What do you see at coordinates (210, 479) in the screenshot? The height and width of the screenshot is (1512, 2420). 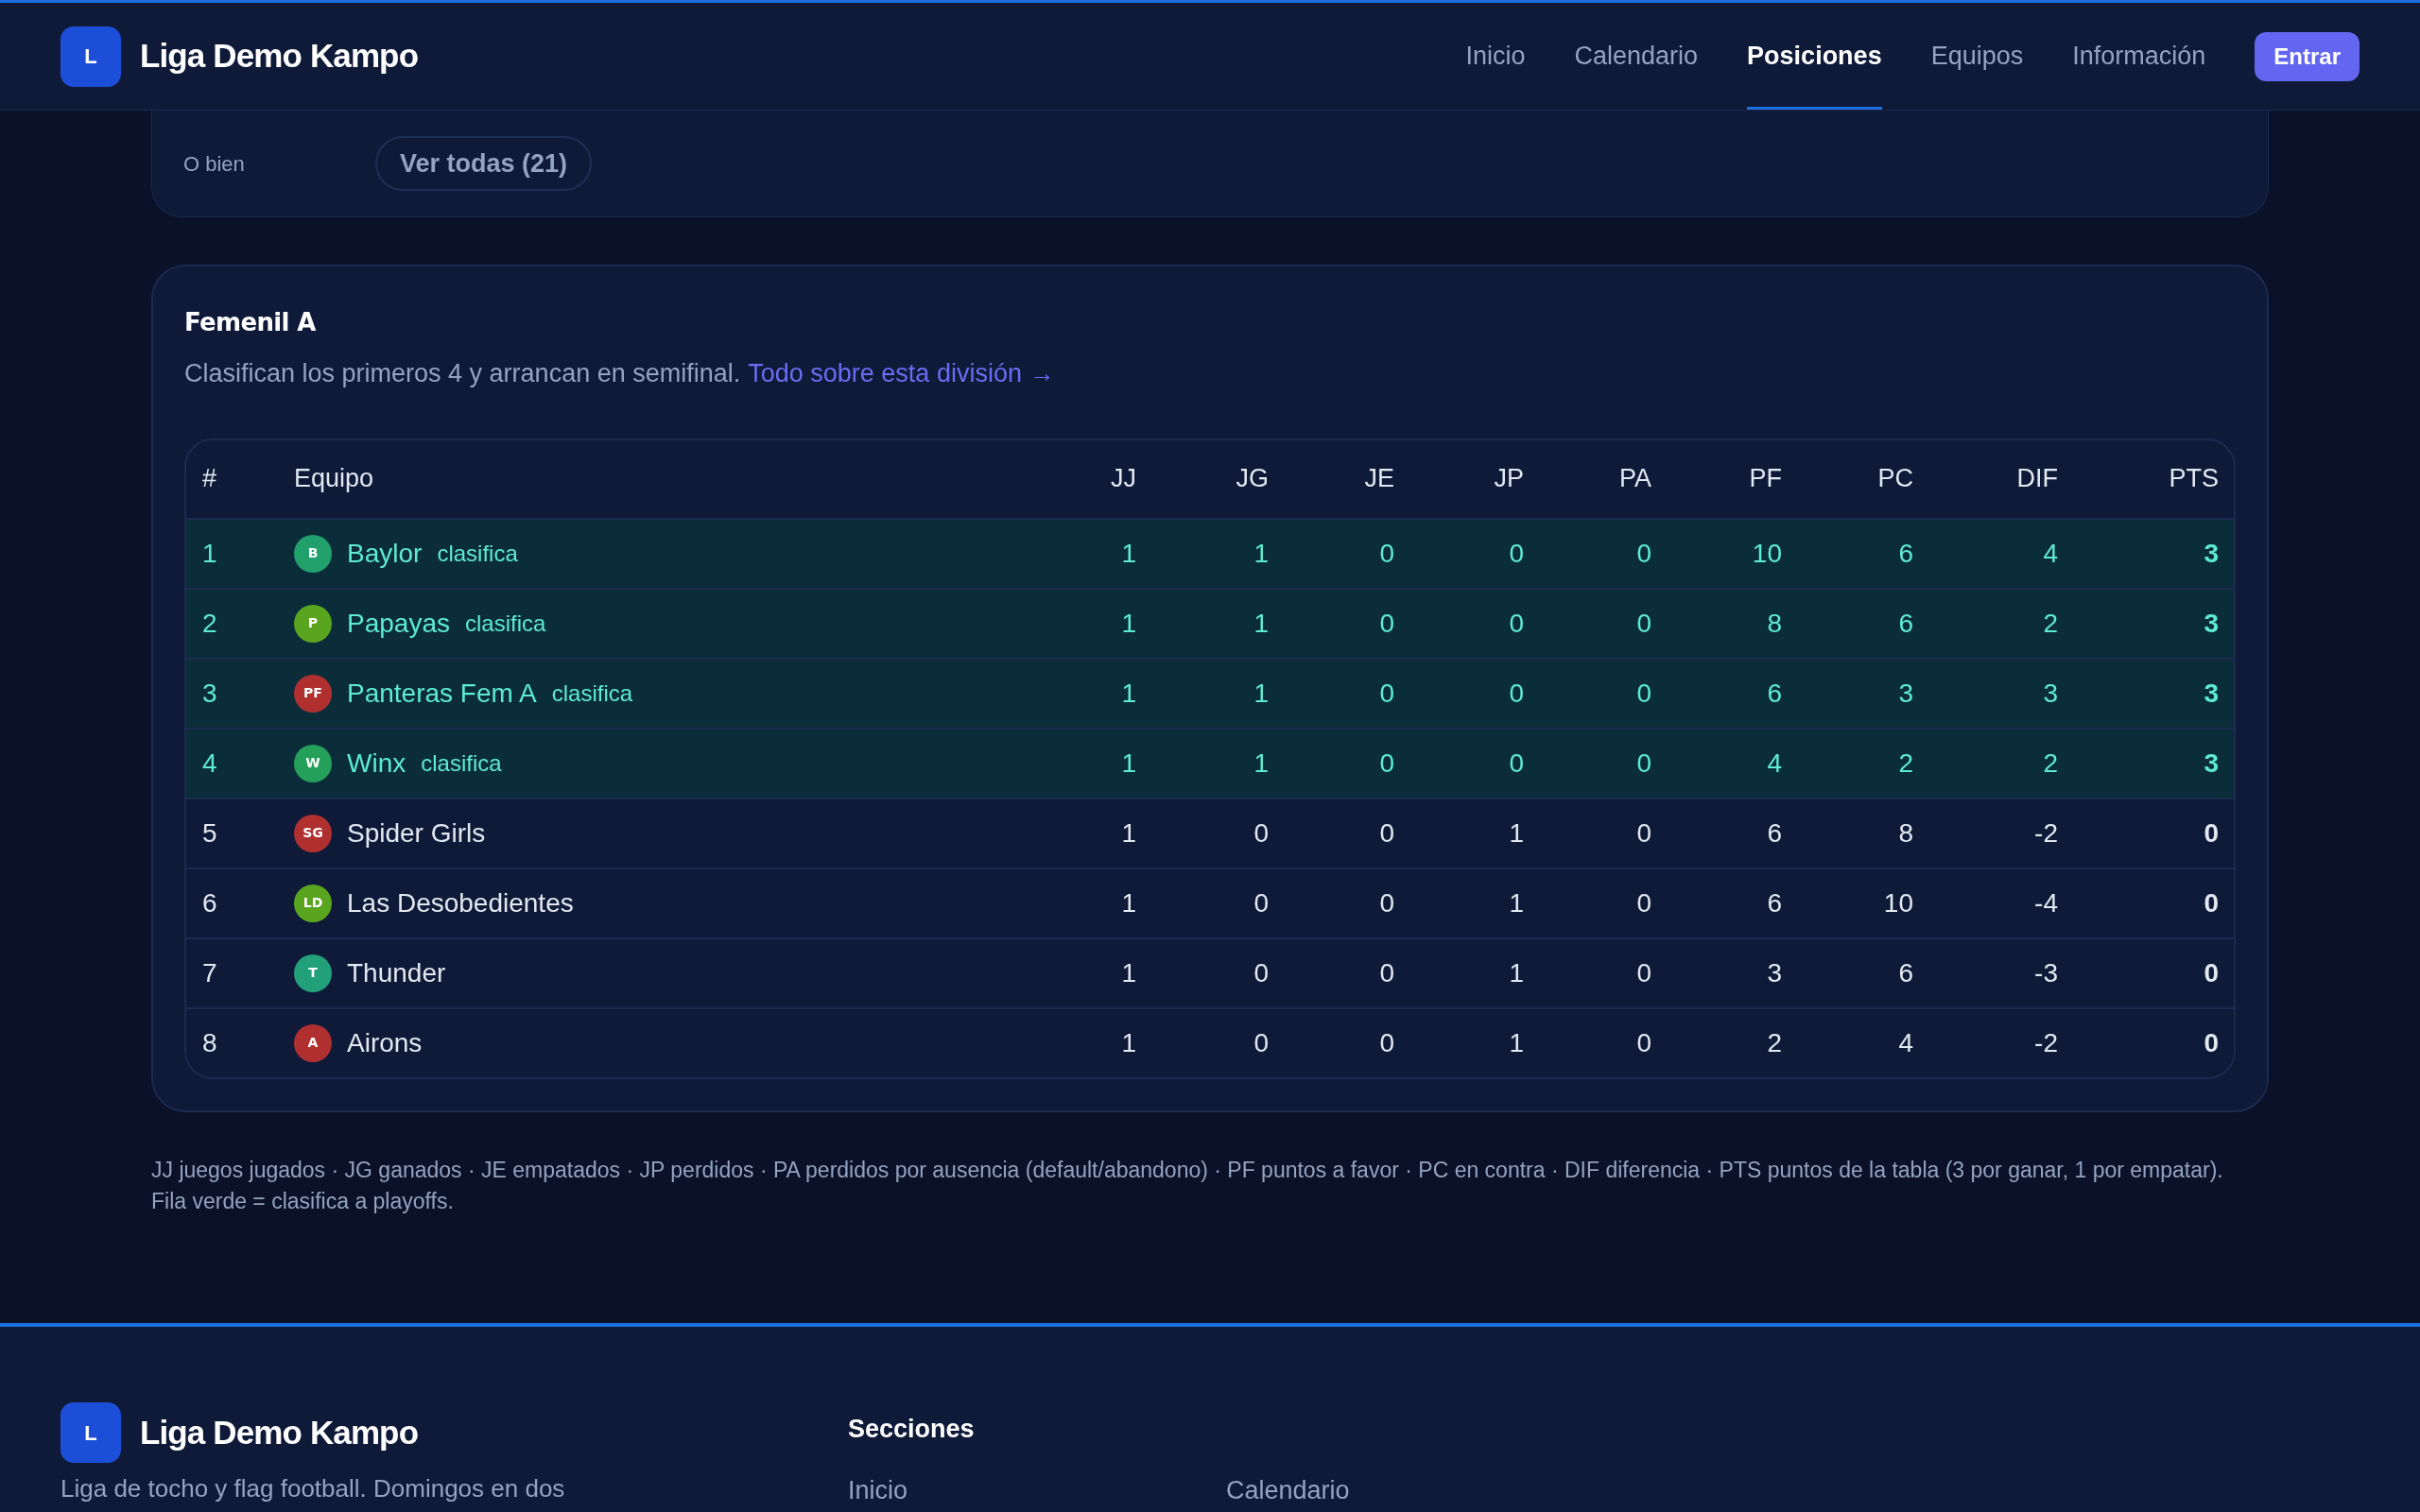 I see `column-header: #` at bounding box center [210, 479].